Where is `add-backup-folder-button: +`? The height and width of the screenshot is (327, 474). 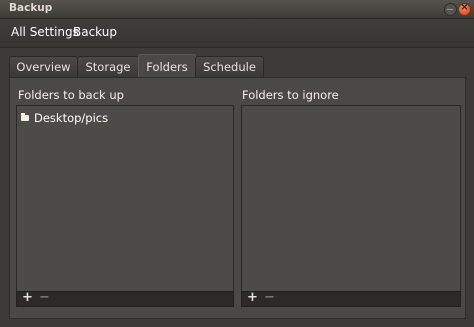
add-backup-folder-button: + is located at coordinates (27, 297).